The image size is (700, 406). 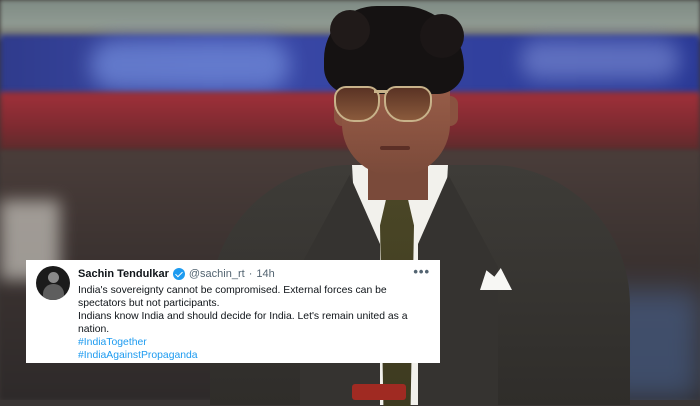 I want to click on hashtag-link: #IndiaTogether, so click(x=254, y=342).